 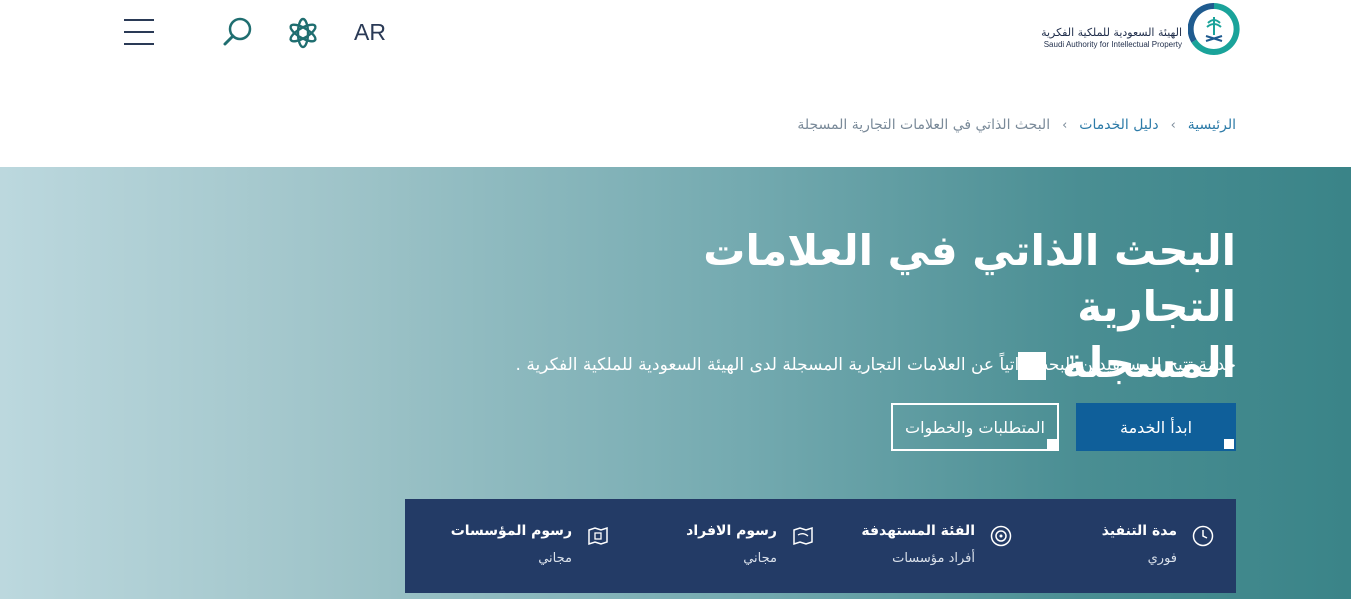 What do you see at coordinates (803, 536) in the screenshot?
I see `map-icon` at bounding box center [803, 536].